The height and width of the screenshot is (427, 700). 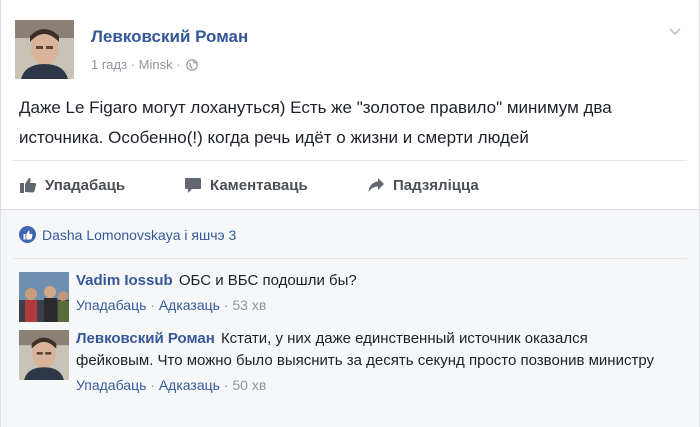 What do you see at coordinates (28, 185) in the screenshot?
I see `like-icon` at bounding box center [28, 185].